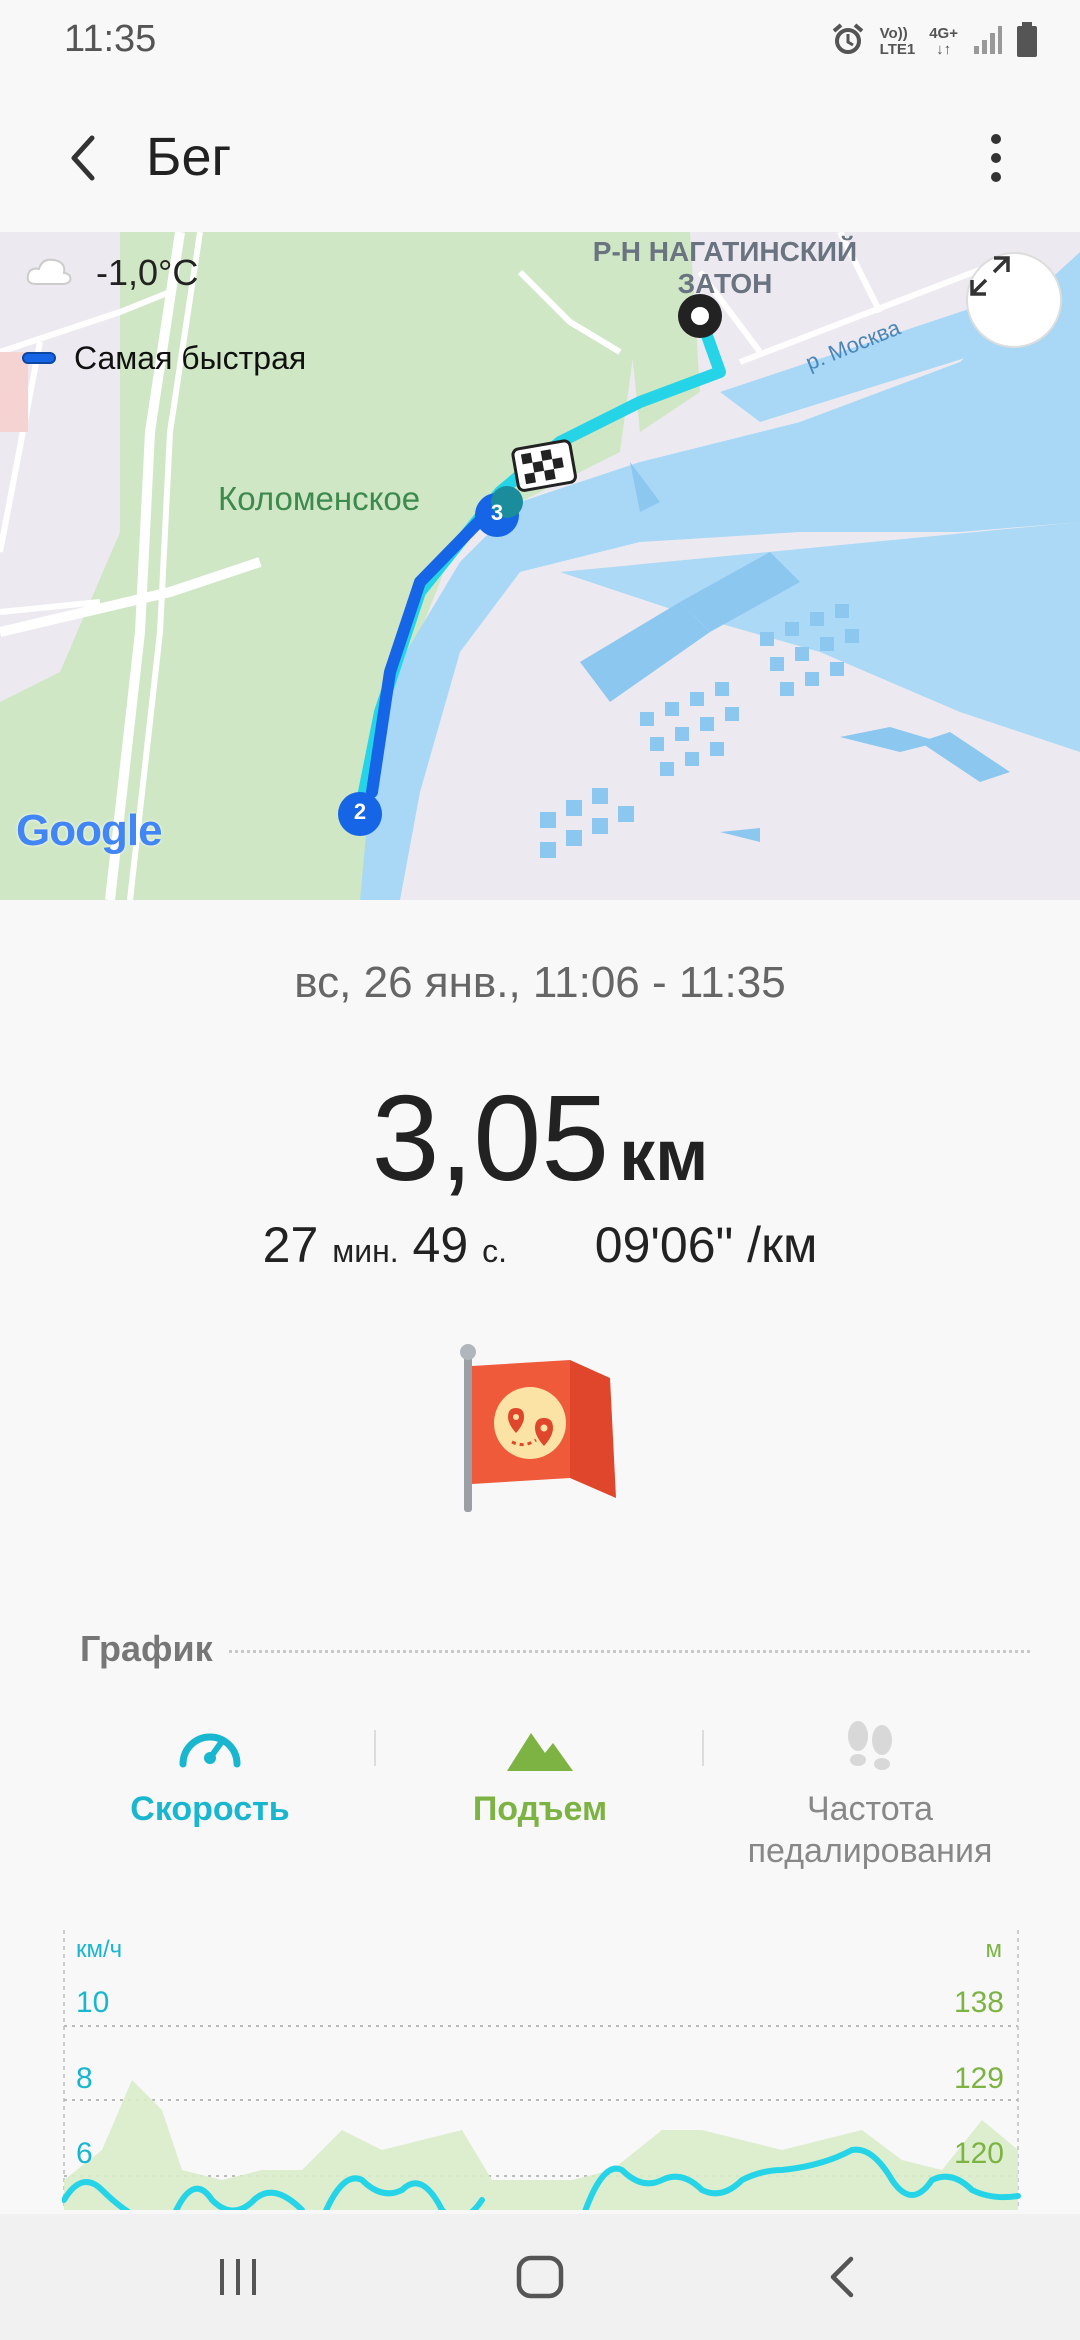 This screenshot has width=1080, height=2340. I want to click on recent-apps-icon, so click(238, 2277).